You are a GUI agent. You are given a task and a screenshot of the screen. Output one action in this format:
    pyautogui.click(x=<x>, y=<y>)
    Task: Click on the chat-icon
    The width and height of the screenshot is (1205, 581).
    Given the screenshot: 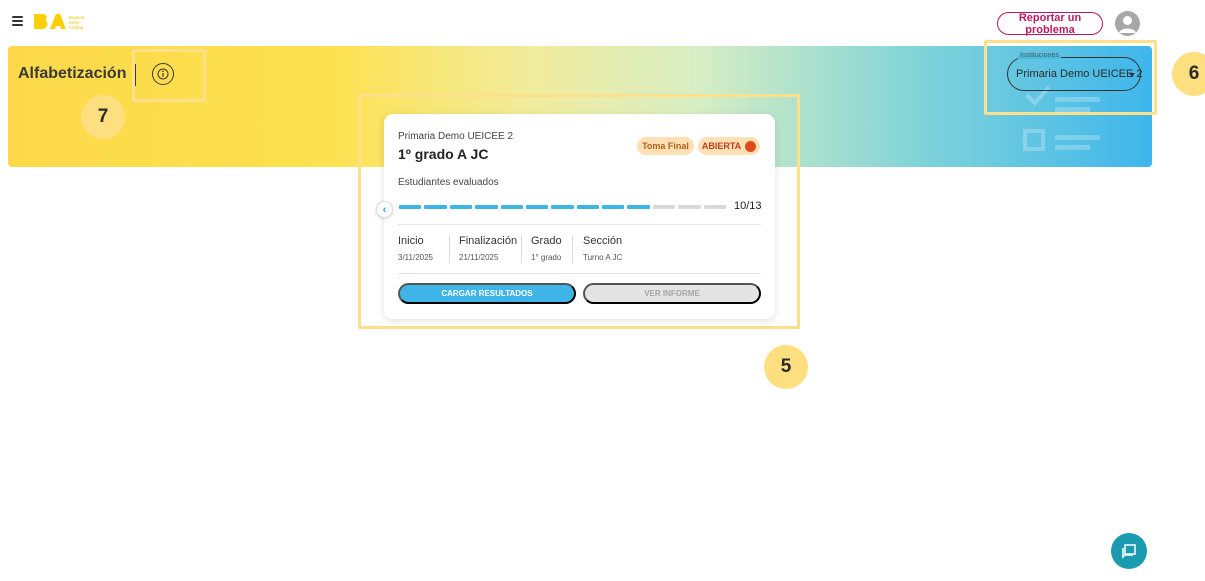 What is the action you would take?
    pyautogui.click(x=1129, y=551)
    